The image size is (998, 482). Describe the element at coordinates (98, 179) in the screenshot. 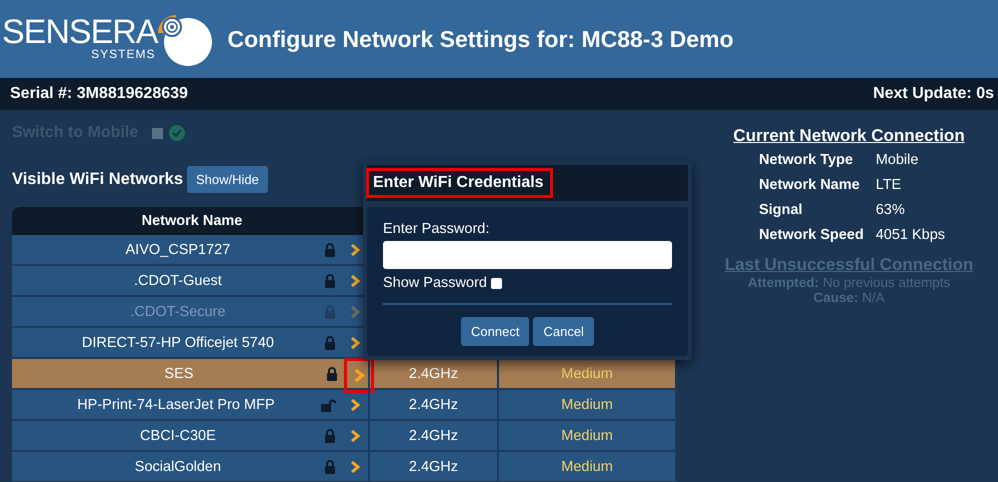

I see `section-title: Visible WiFi Networks` at that location.